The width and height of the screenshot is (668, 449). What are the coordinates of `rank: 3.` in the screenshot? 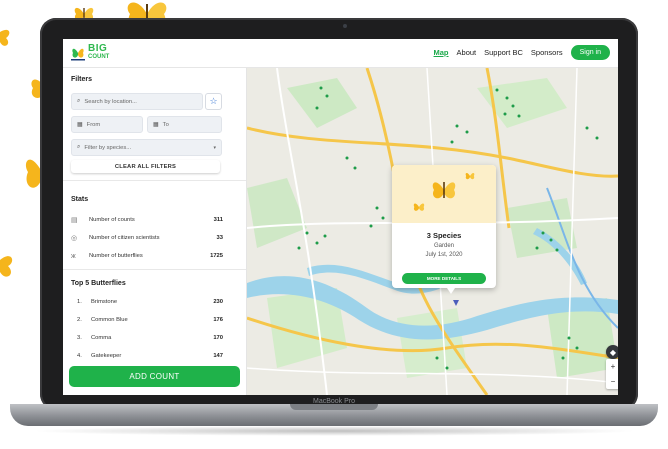 It's located at (79, 337).